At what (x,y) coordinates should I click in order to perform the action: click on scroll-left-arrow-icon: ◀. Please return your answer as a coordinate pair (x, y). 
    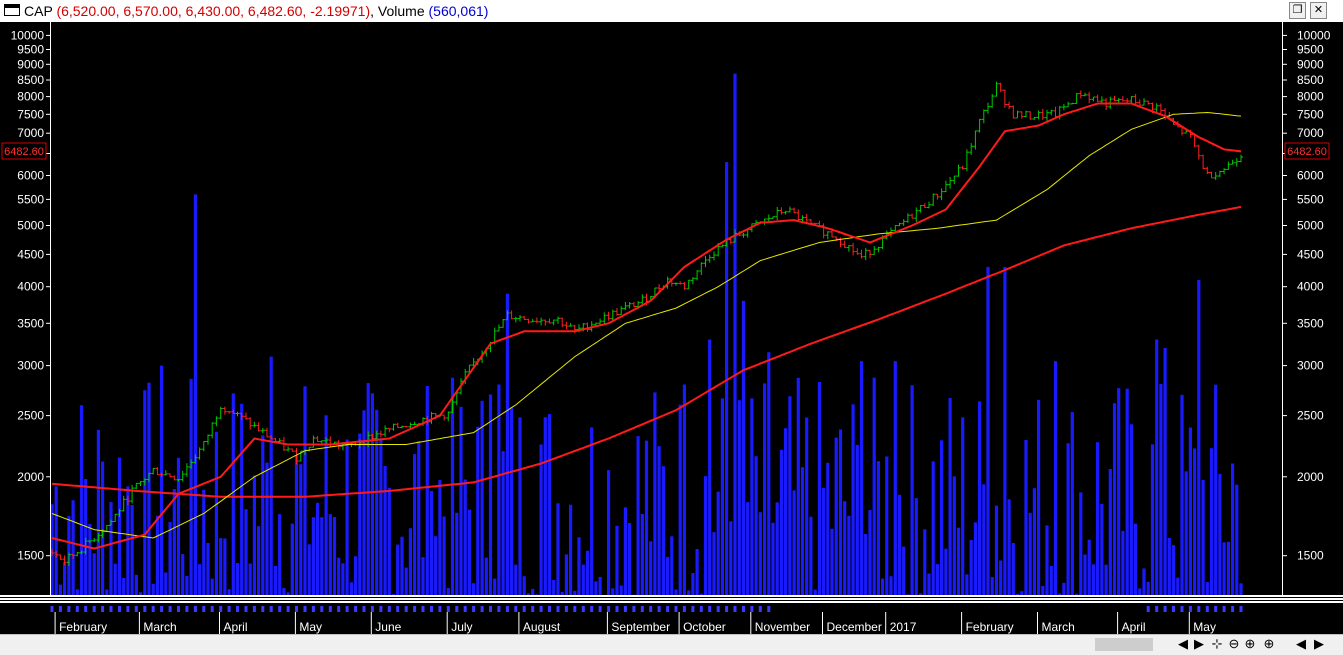
    Looking at the image, I should click on (1183, 644).